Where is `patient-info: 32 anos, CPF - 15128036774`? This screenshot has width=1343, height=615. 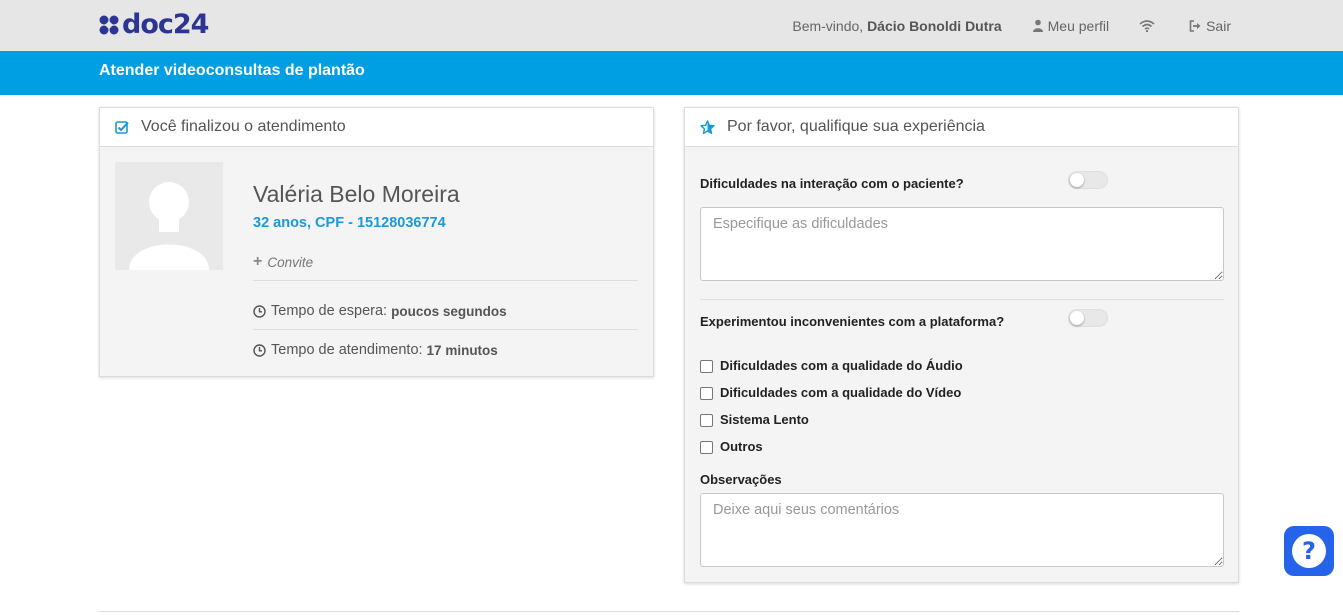
patient-info: 32 anos, CPF - 15128036774 is located at coordinates (349, 223).